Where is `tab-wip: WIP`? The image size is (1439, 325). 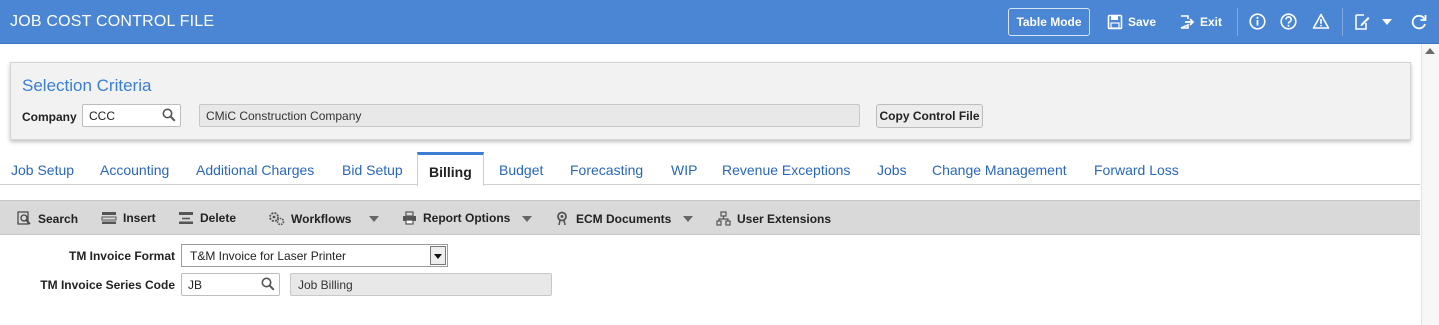
tab-wip: WIP is located at coordinates (684, 170).